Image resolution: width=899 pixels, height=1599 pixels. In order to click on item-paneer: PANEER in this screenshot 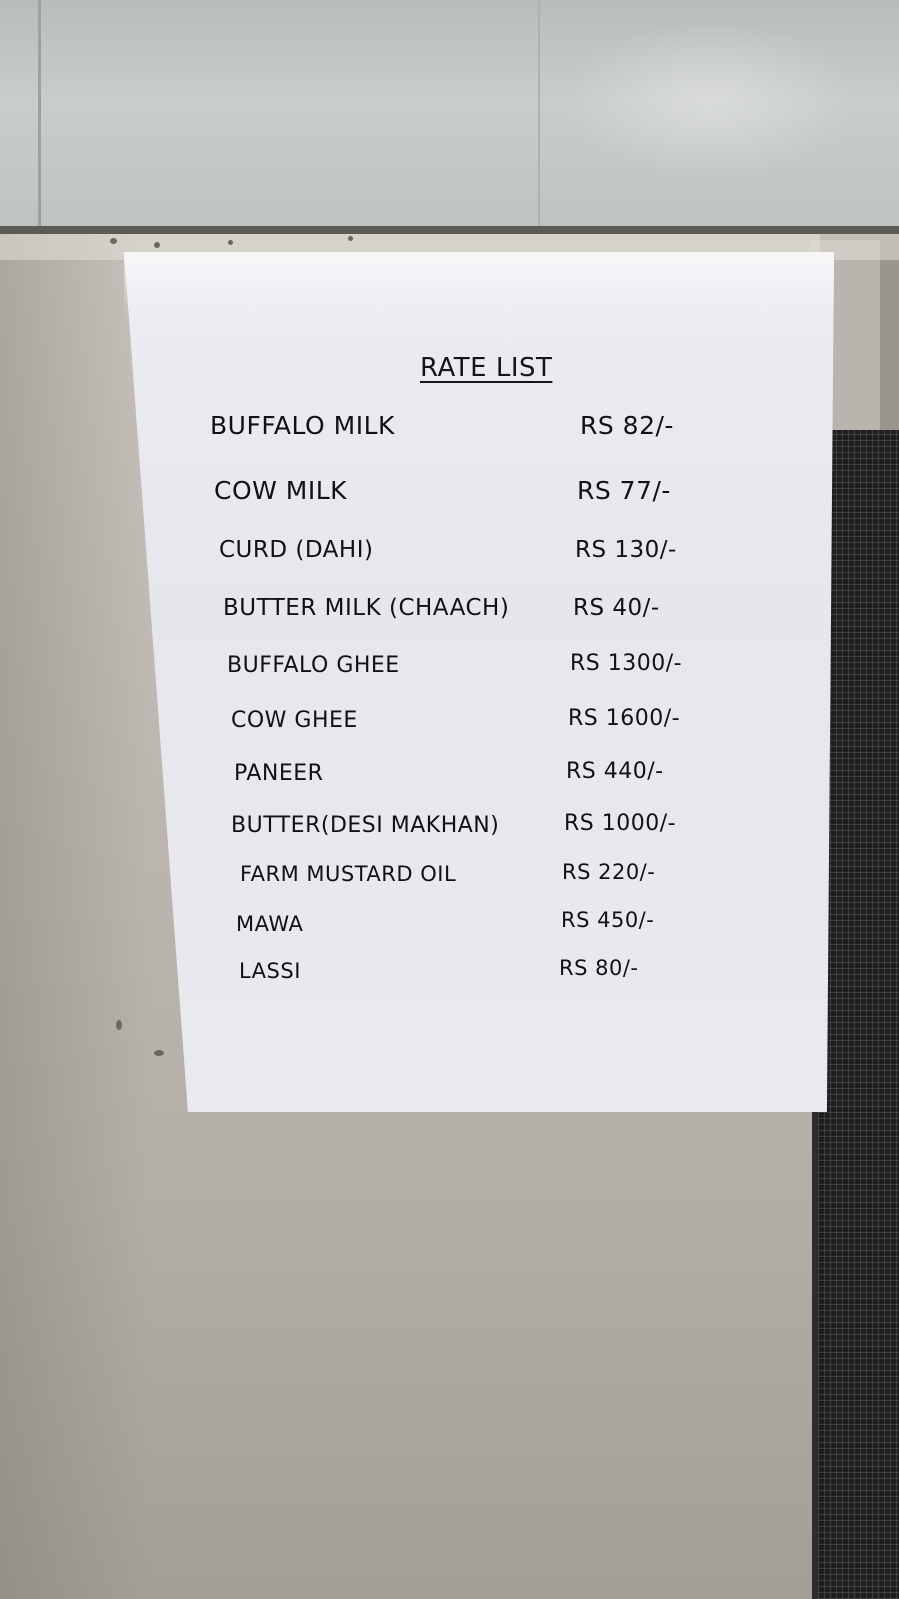, I will do `click(279, 773)`.